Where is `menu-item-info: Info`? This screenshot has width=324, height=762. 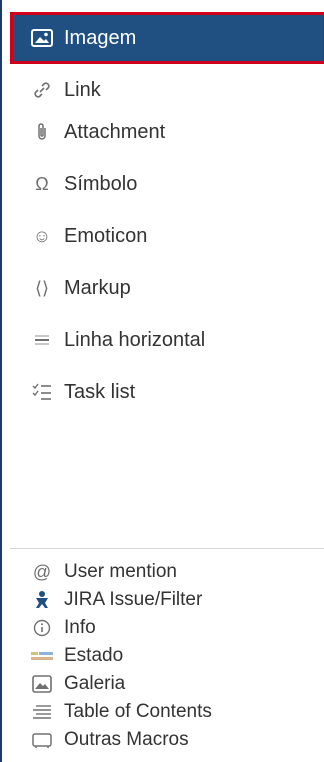 menu-item-info: Info is located at coordinates (167, 628).